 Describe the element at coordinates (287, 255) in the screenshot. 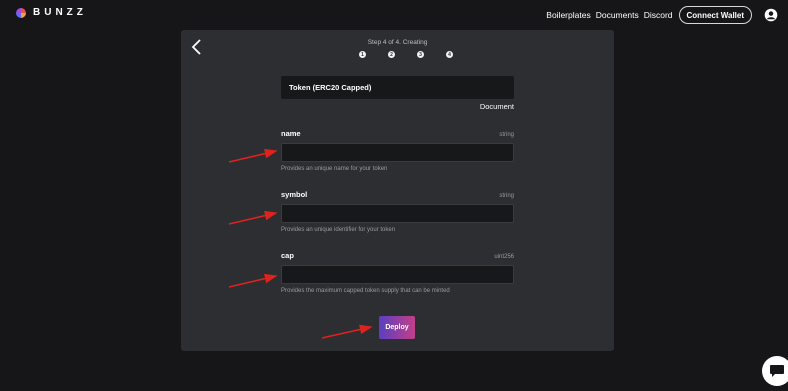

I see `cap-label: cap` at that location.